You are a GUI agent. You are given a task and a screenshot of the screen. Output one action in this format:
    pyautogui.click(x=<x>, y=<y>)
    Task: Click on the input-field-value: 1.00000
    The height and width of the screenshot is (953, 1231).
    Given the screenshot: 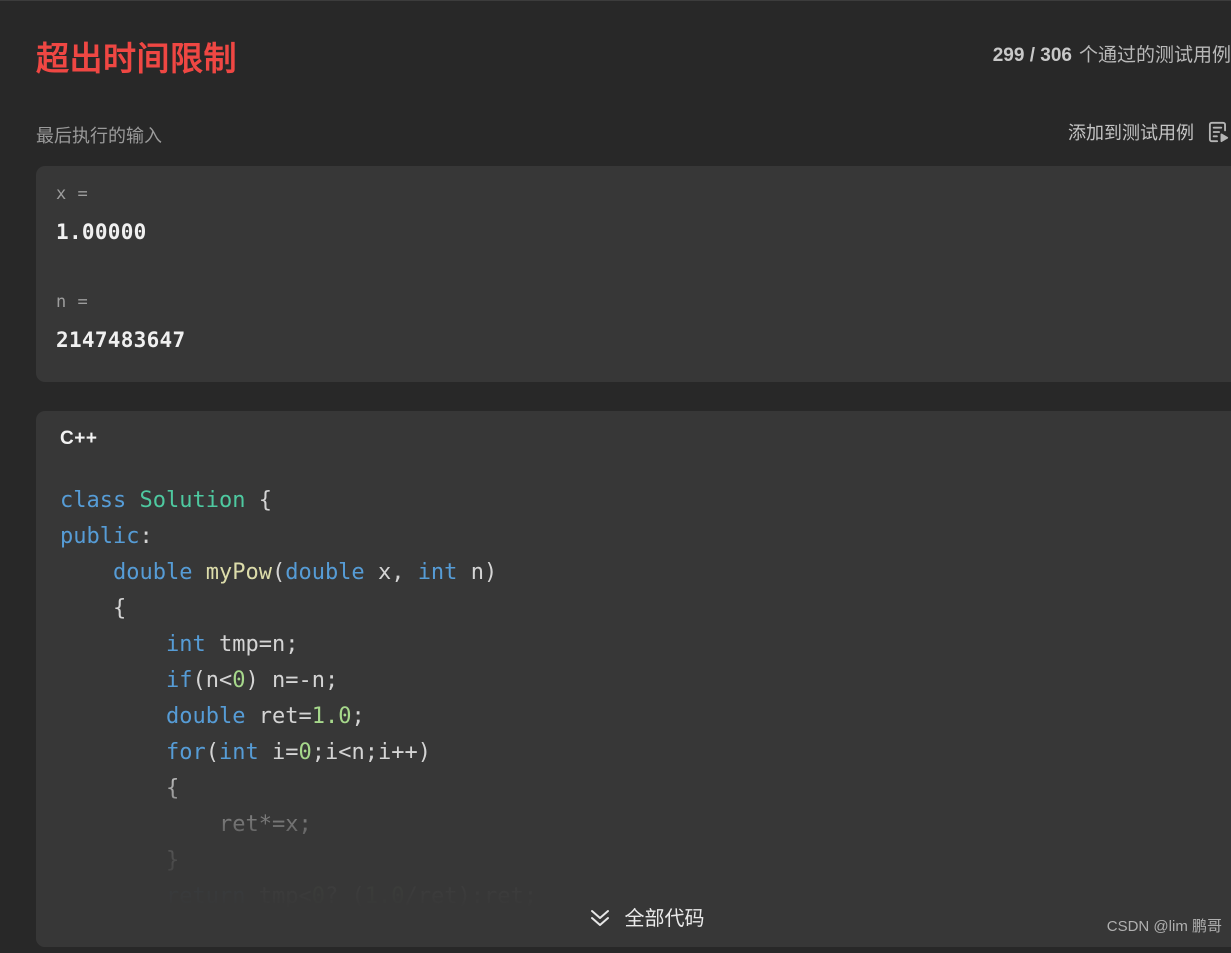 What is the action you would take?
    pyautogui.click(x=101, y=232)
    